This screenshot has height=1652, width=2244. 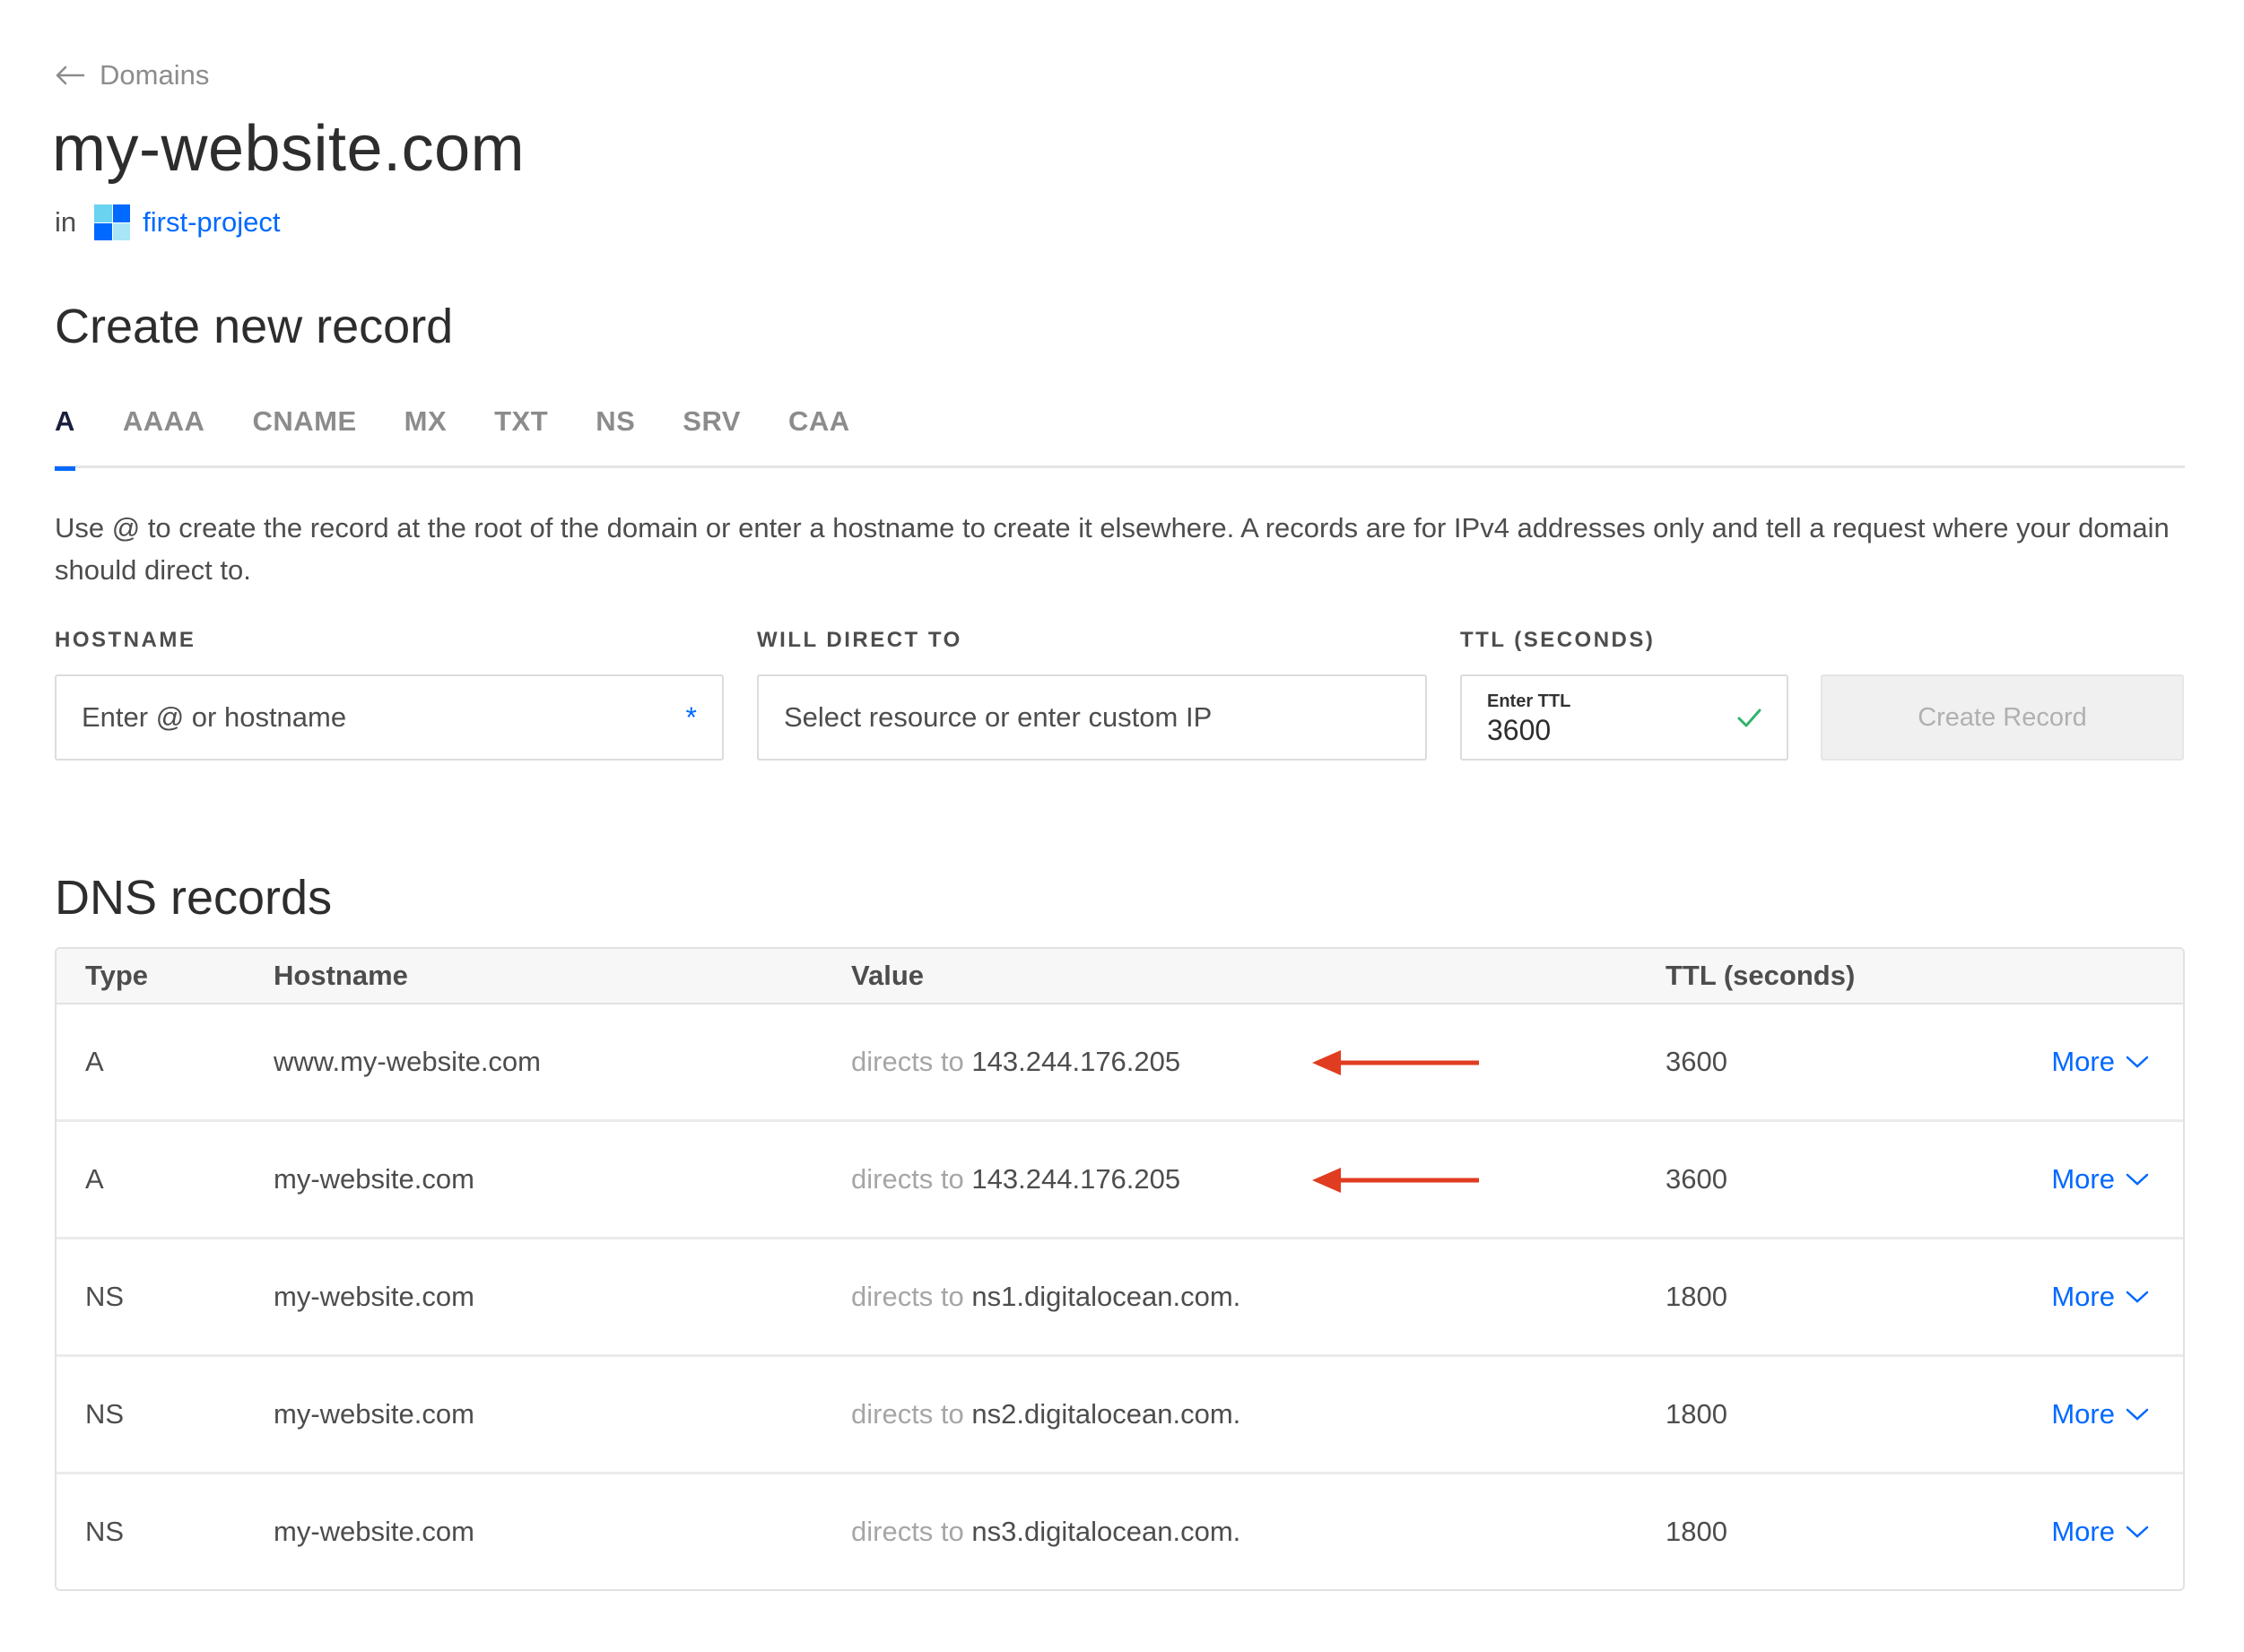 I want to click on create-record-button: Create Record, so click(x=2002, y=717).